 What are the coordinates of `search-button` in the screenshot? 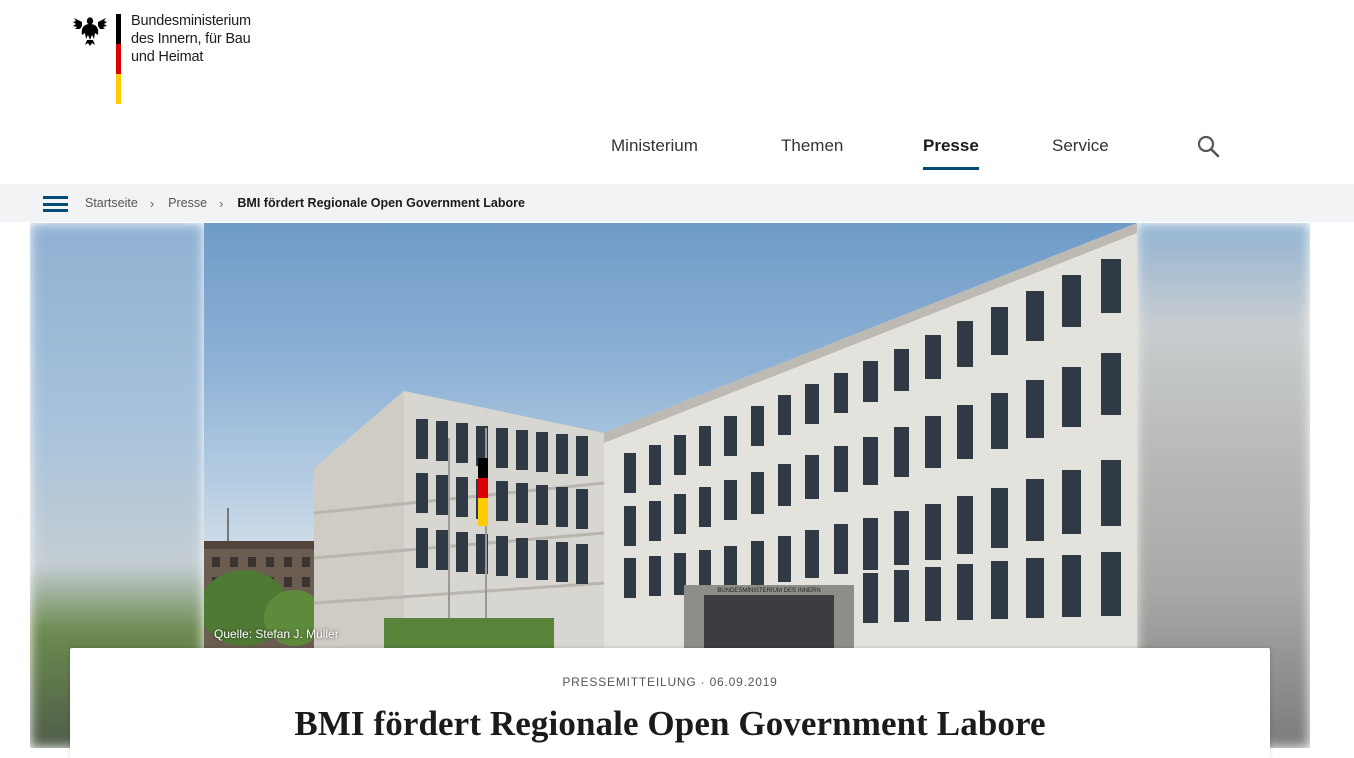 It's located at (1209, 147).